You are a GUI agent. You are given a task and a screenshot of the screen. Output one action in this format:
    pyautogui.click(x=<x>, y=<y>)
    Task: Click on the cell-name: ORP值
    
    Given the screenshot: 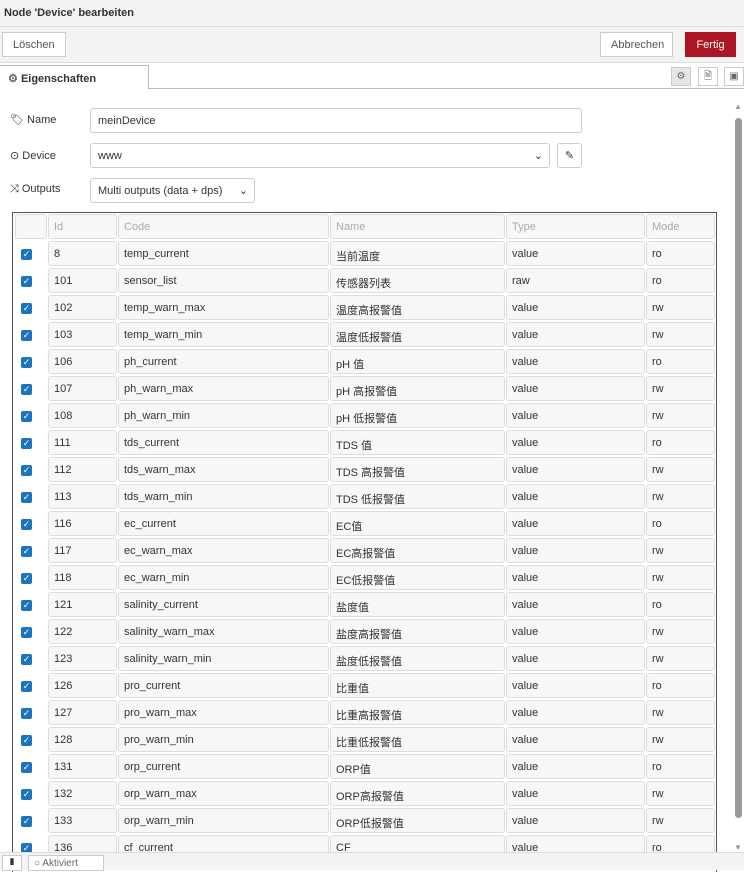 What is the action you would take?
    pyautogui.click(x=417, y=766)
    